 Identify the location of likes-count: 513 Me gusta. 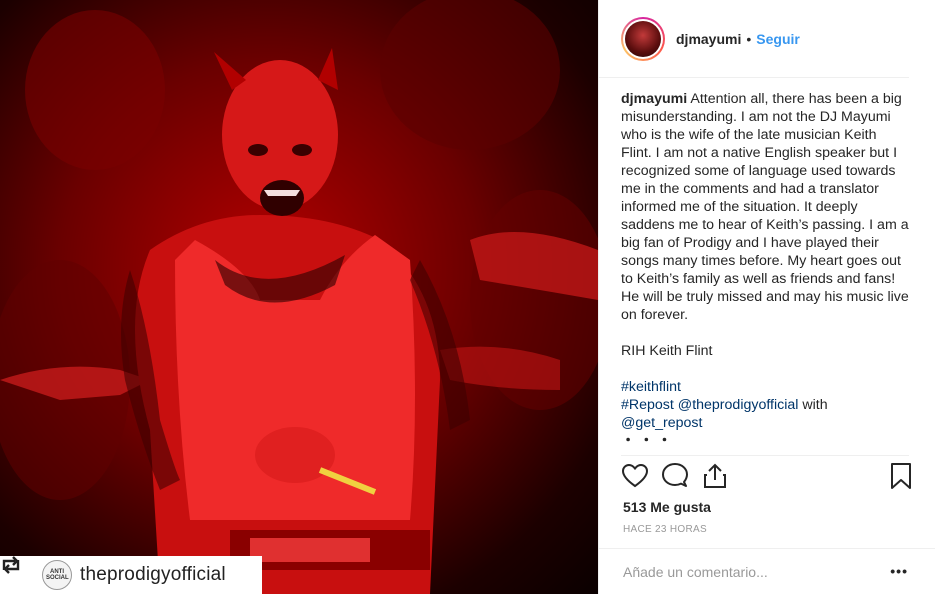
(667, 507).